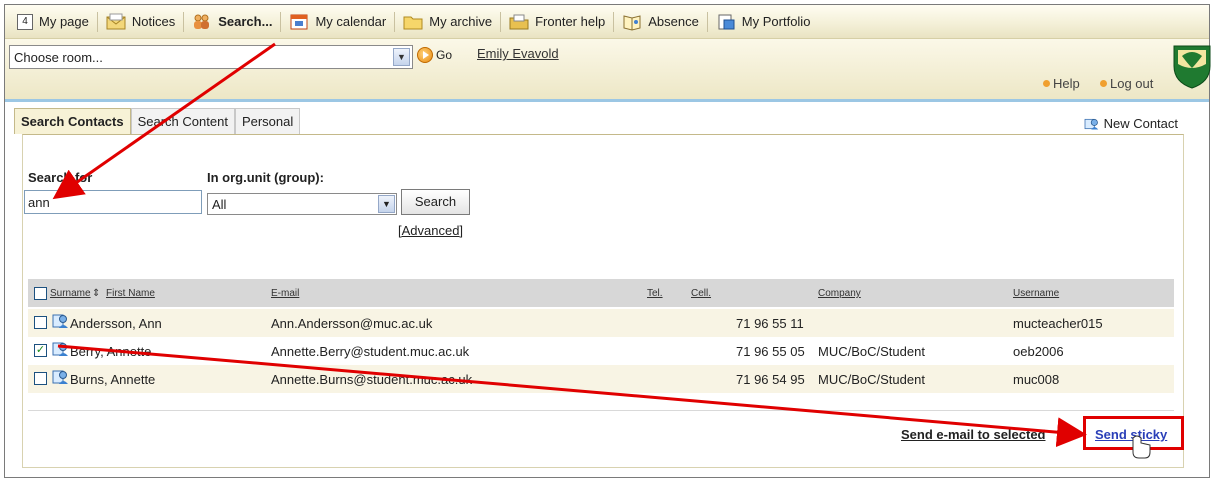  I want to click on contact-name: Burns, Annette, so click(112, 379).